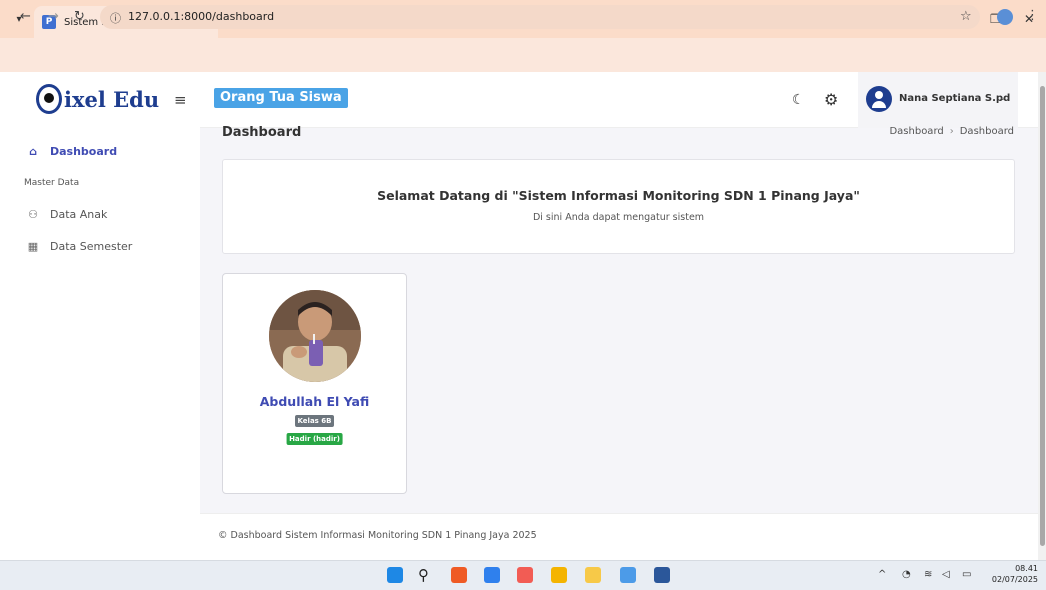  What do you see at coordinates (314, 439) in the screenshot?
I see `attendance-status-badge: Hadir (hadir)` at bounding box center [314, 439].